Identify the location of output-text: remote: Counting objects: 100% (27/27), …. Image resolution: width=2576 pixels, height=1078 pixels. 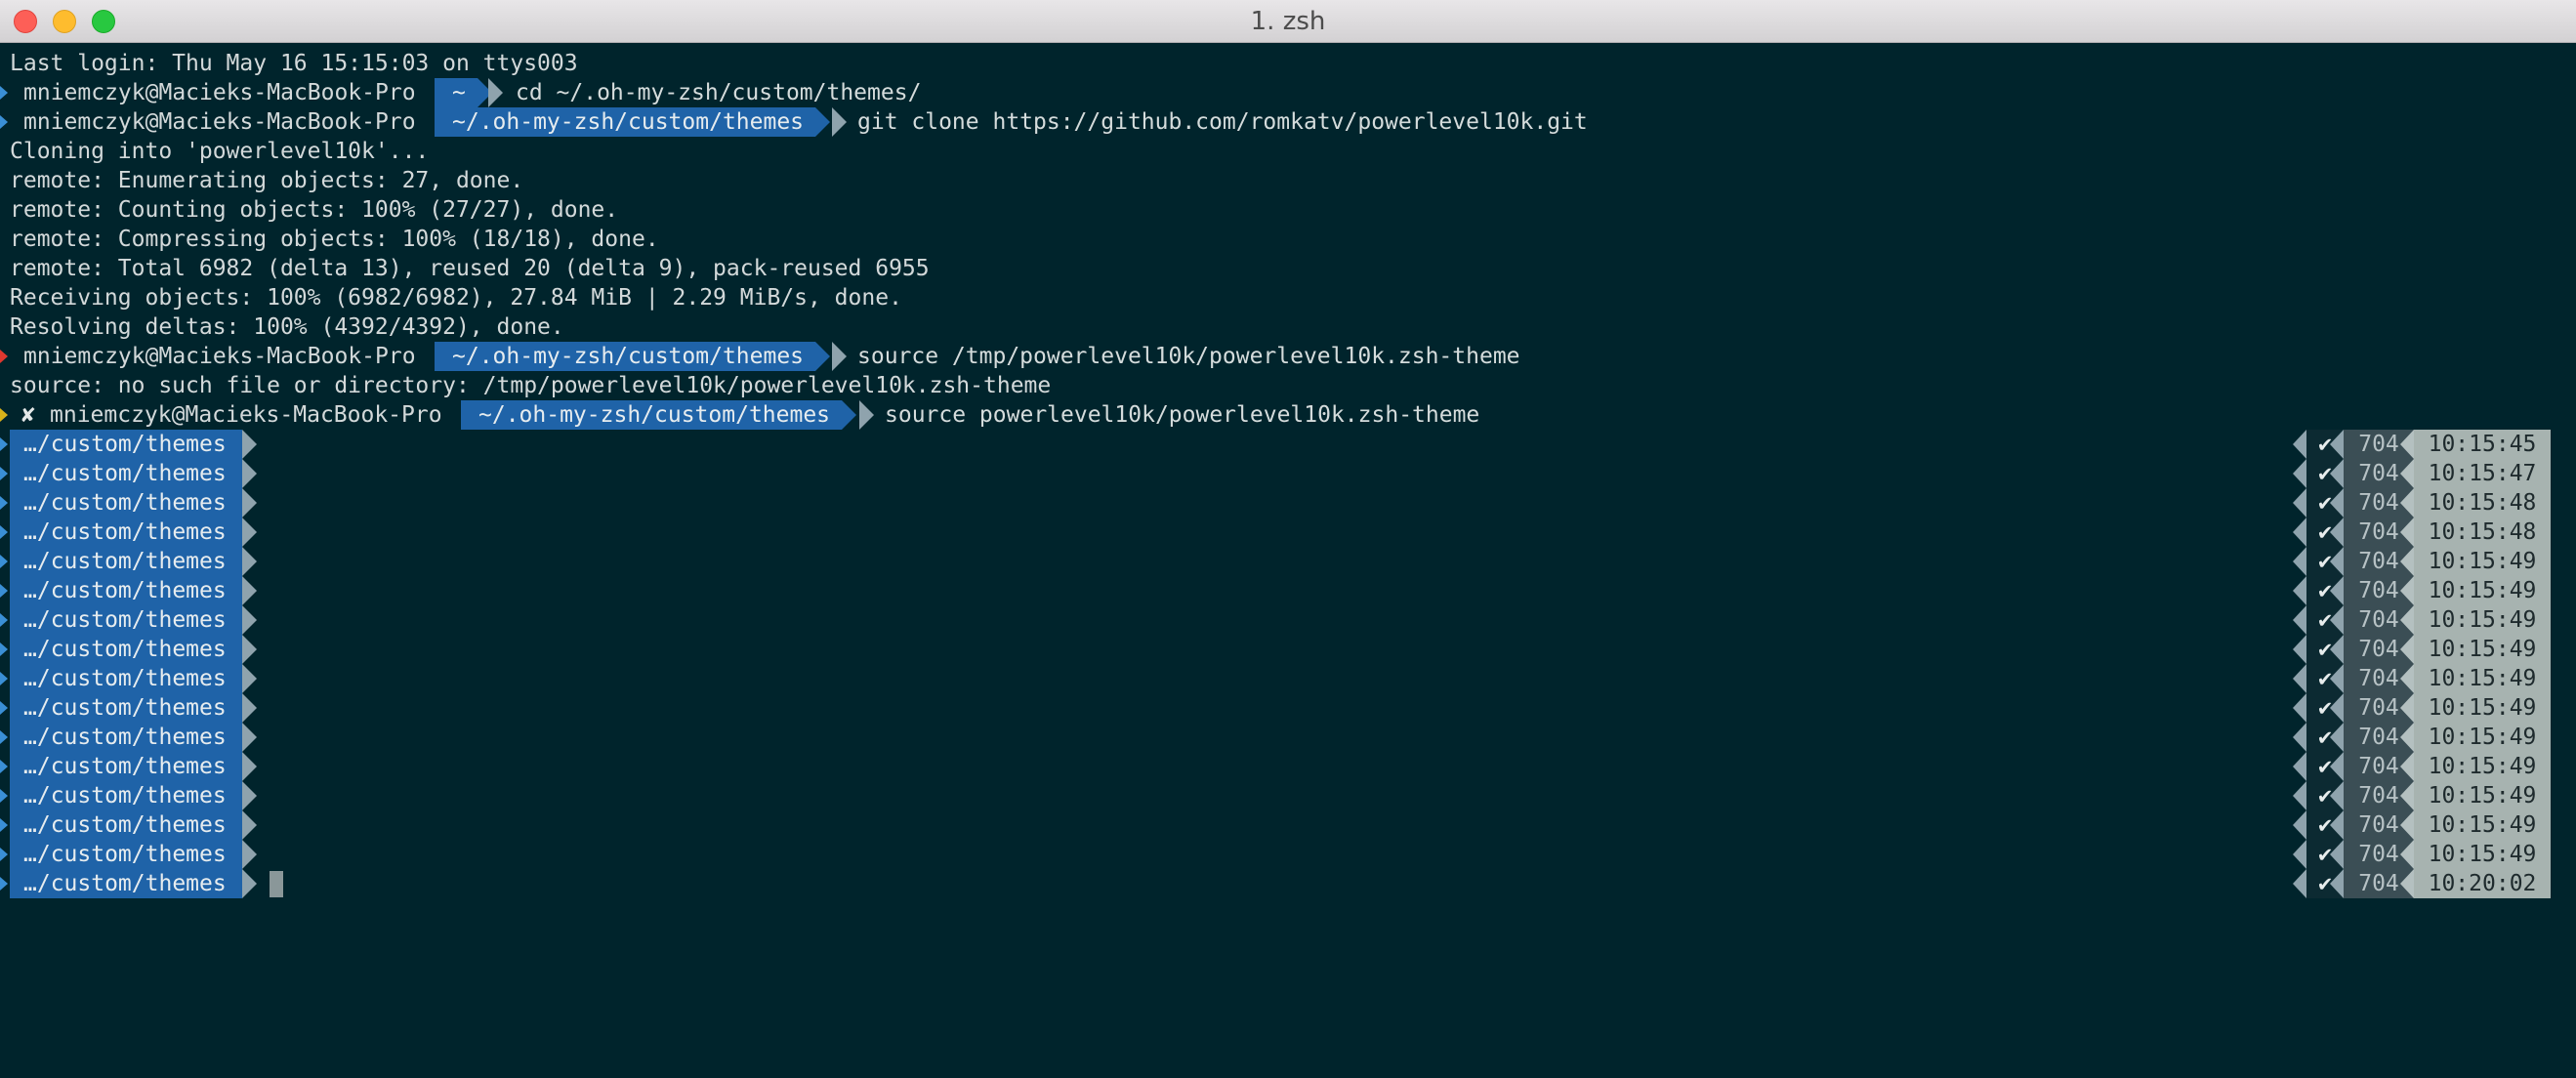
(315, 210).